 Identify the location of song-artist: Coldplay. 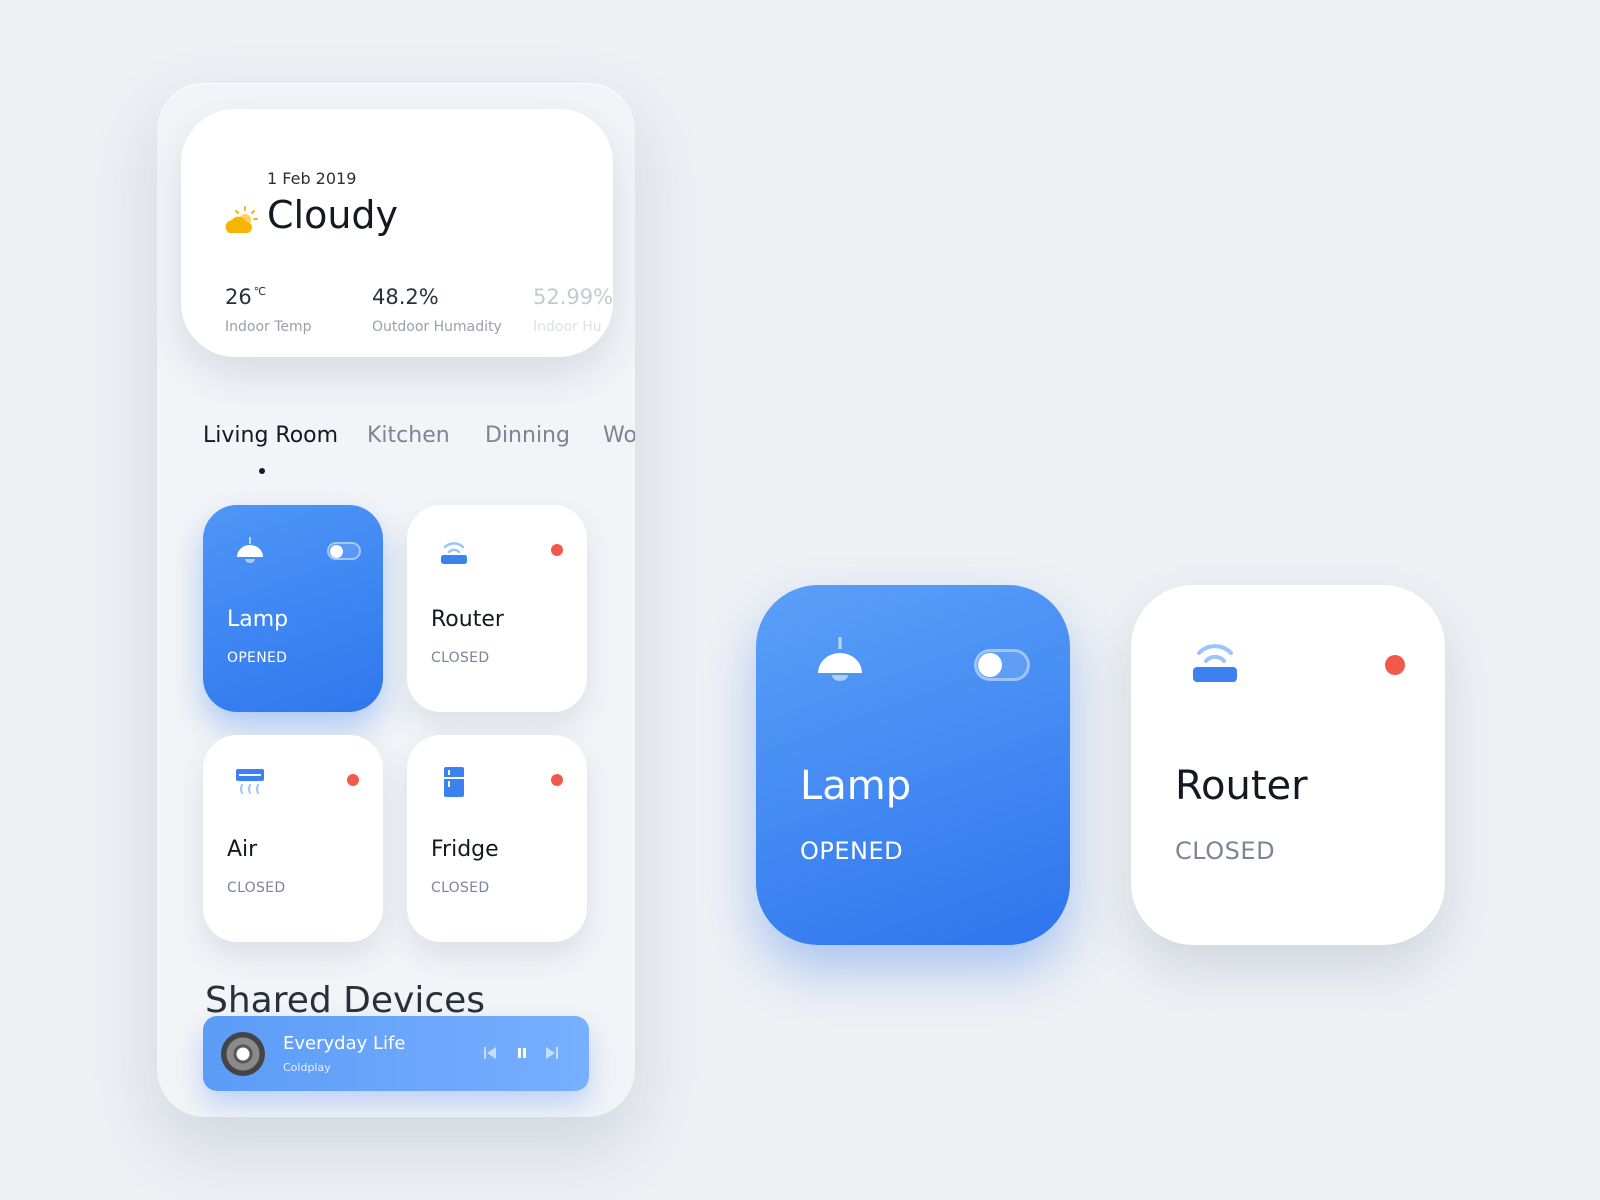
(307, 1067).